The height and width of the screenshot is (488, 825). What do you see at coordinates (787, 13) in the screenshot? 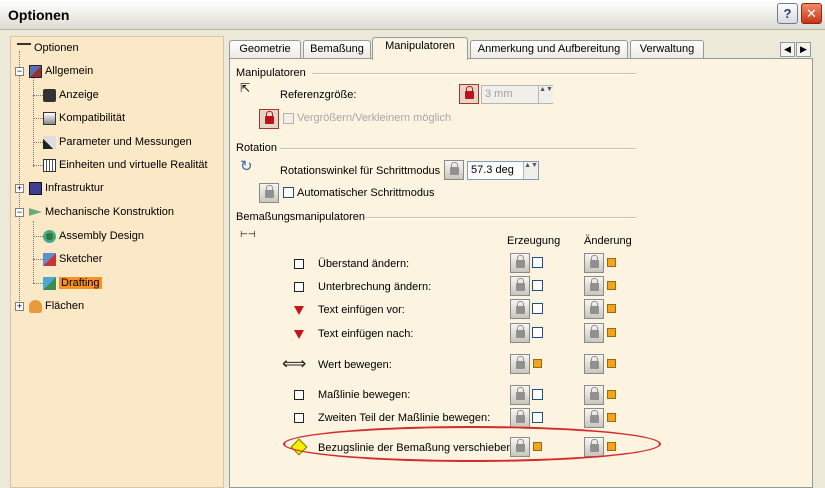
I see `help-button: ?` at bounding box center [787, 13].